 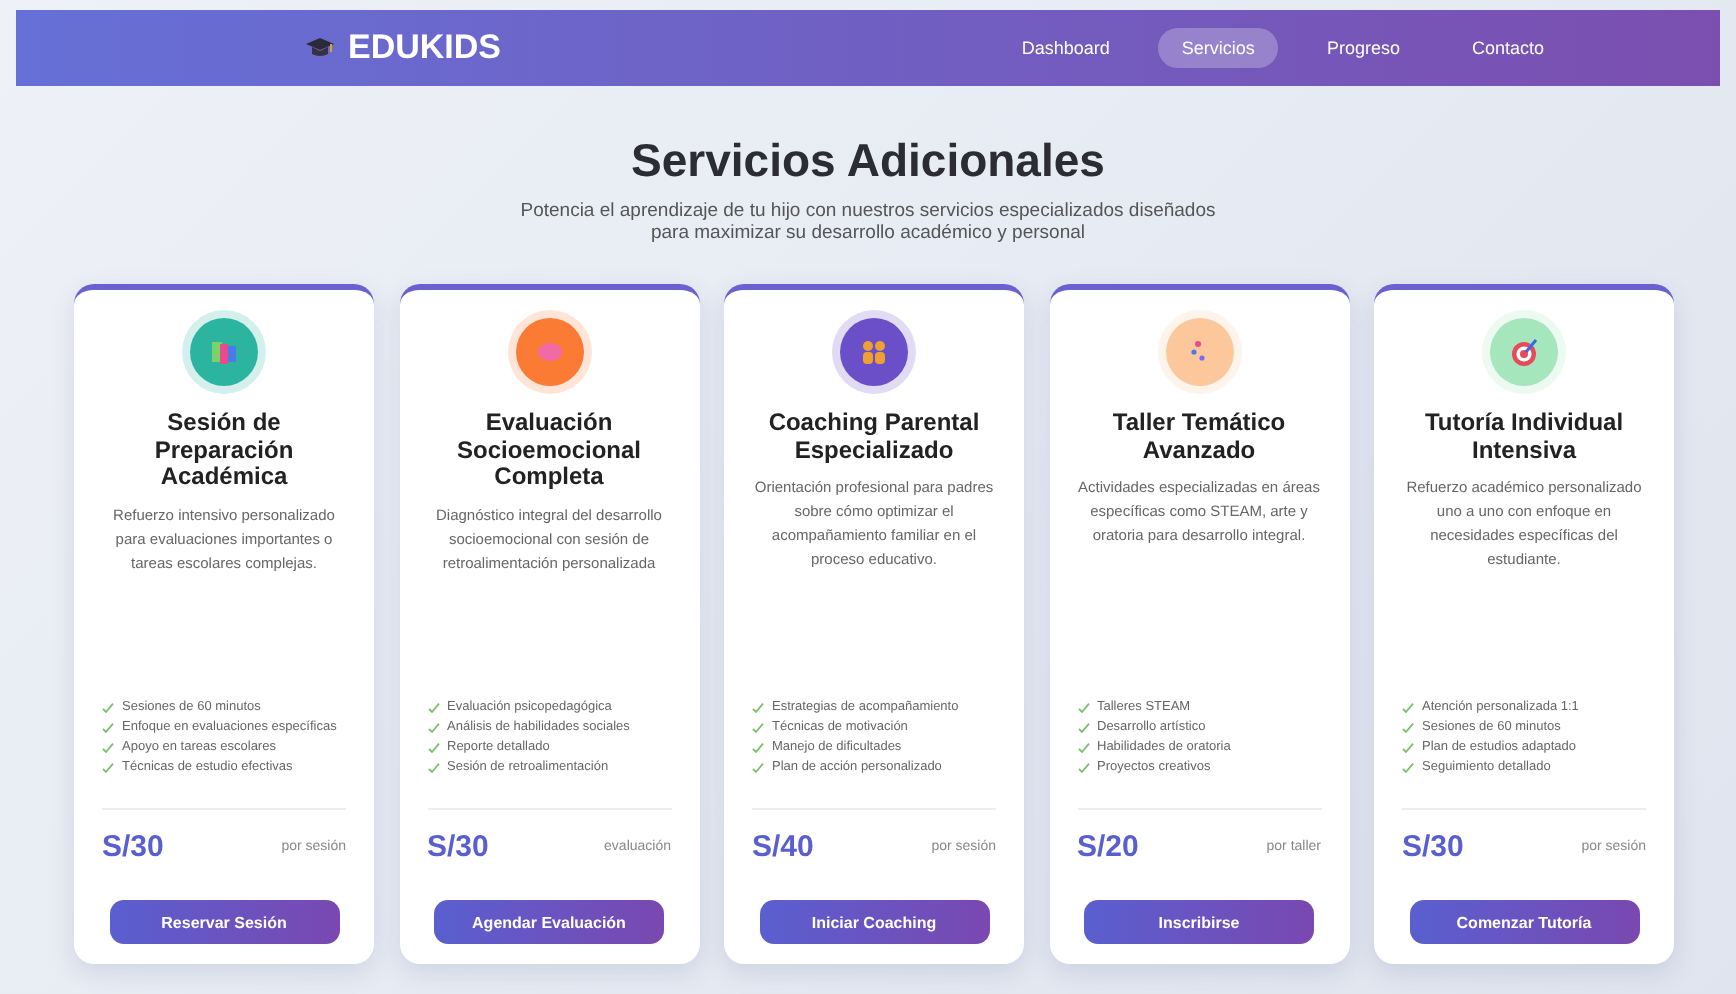 What do you see at coordinates (549, 450) in the screenshot?
I see `service-title: Evaluación Socioemocional Completa` at bounding box center [549, 450].